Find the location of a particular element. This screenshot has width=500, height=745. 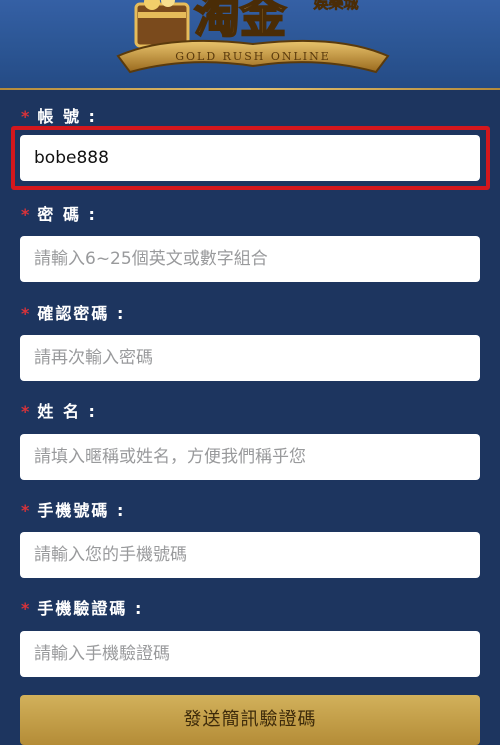

account-label-text: 帳 號 : is located at coordinates (67, 116).